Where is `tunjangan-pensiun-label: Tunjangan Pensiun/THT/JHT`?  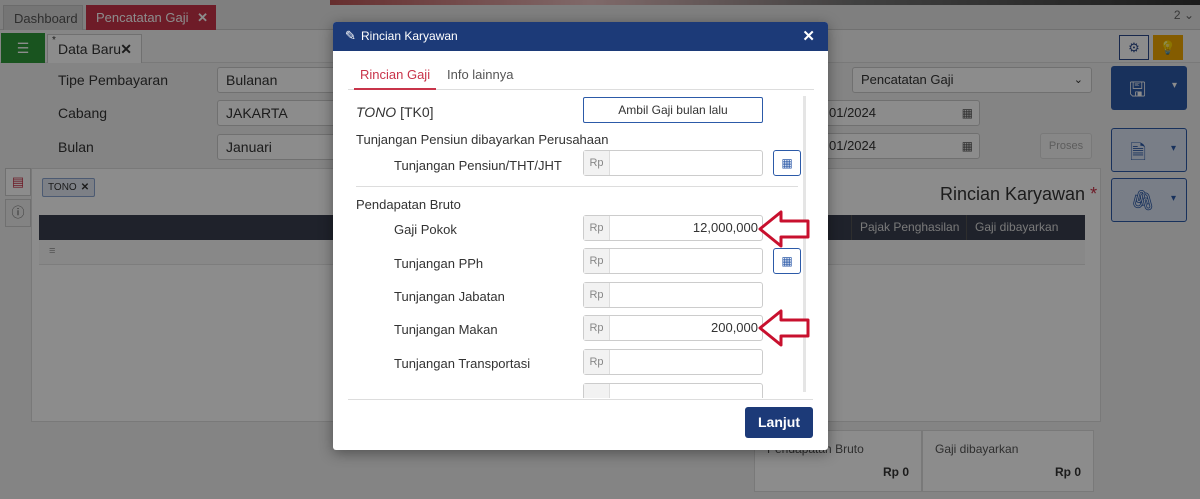
tunjangan-pensiun-label: Tunjangan Pensiun/THT/JHT is located at coordinates (478, 165).